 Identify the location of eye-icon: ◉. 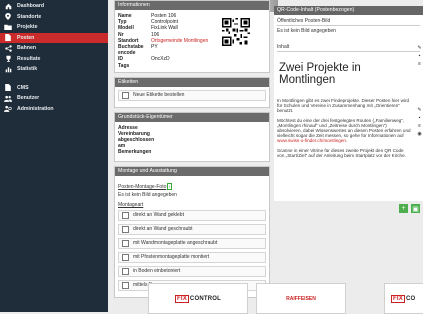
(419, 134).